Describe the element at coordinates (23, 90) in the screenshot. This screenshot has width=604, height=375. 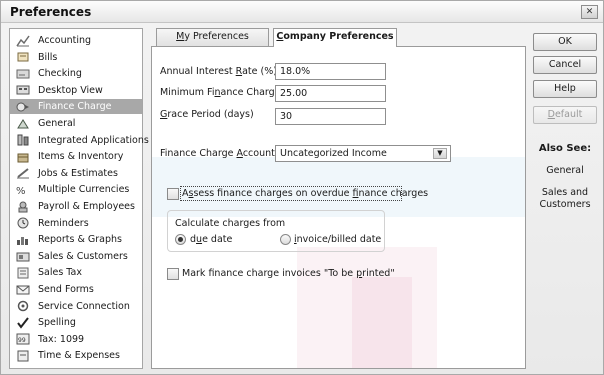
I see `desktop-view-icon` at that location.